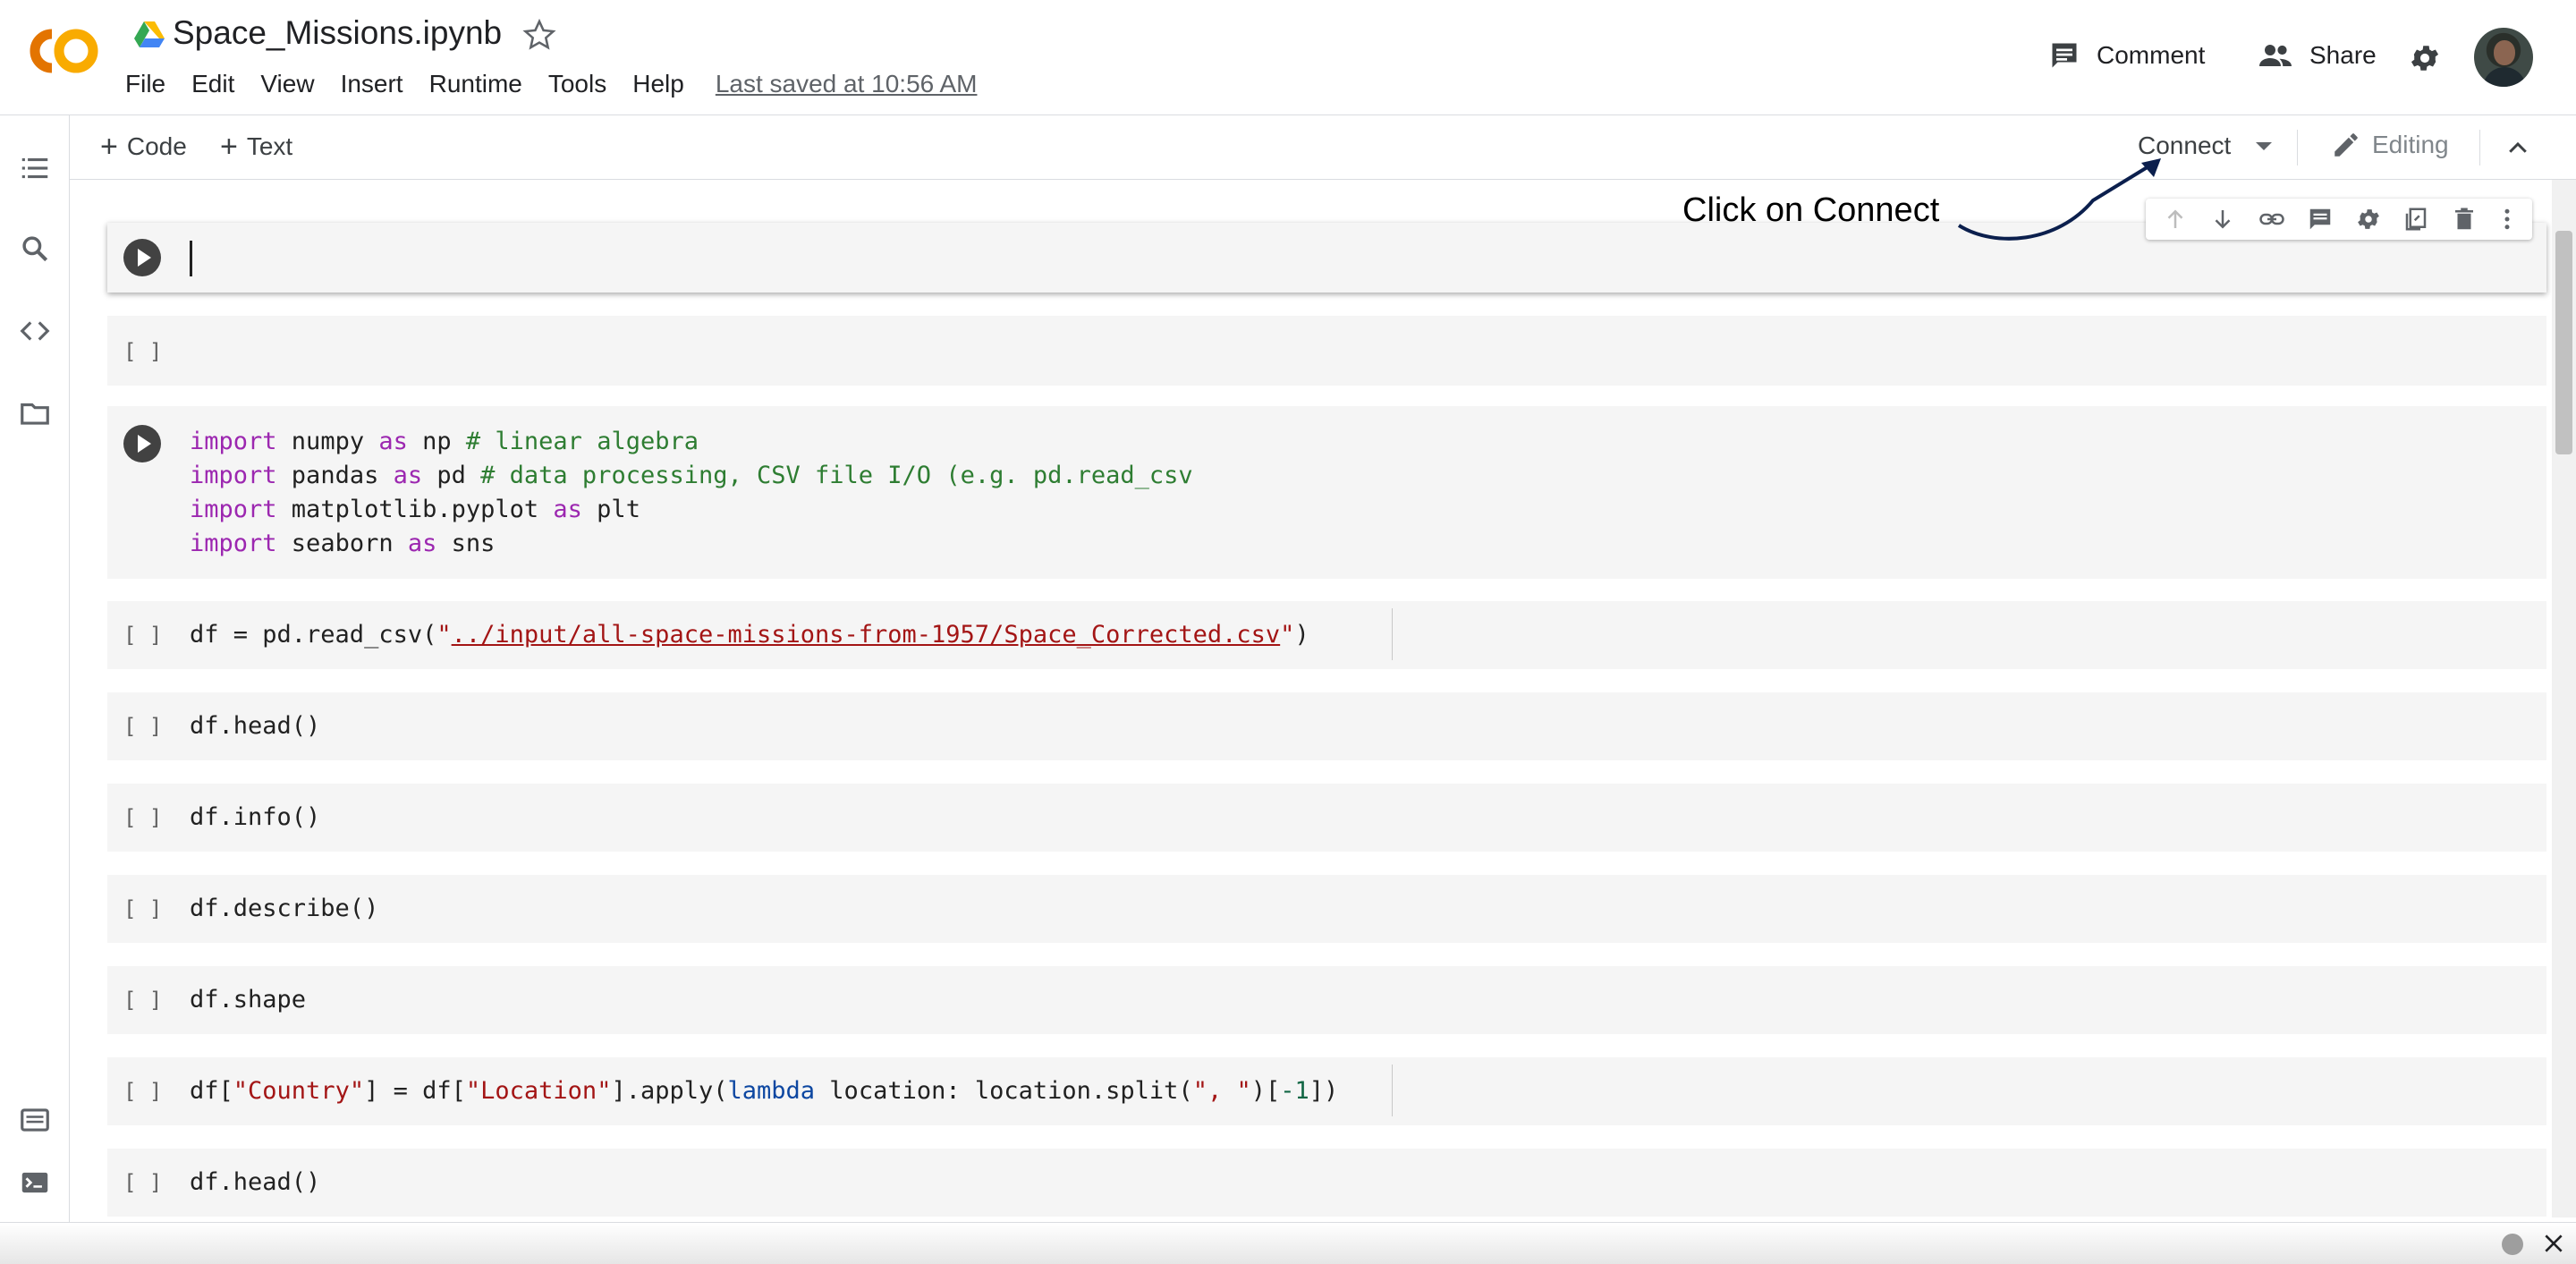 The width and height of the screenshot is (2576, 1264). What do you see at coordinates (2425, 58) in the screenshot?
I see `settings-gear-icon` at bounding box center [2425, 58].